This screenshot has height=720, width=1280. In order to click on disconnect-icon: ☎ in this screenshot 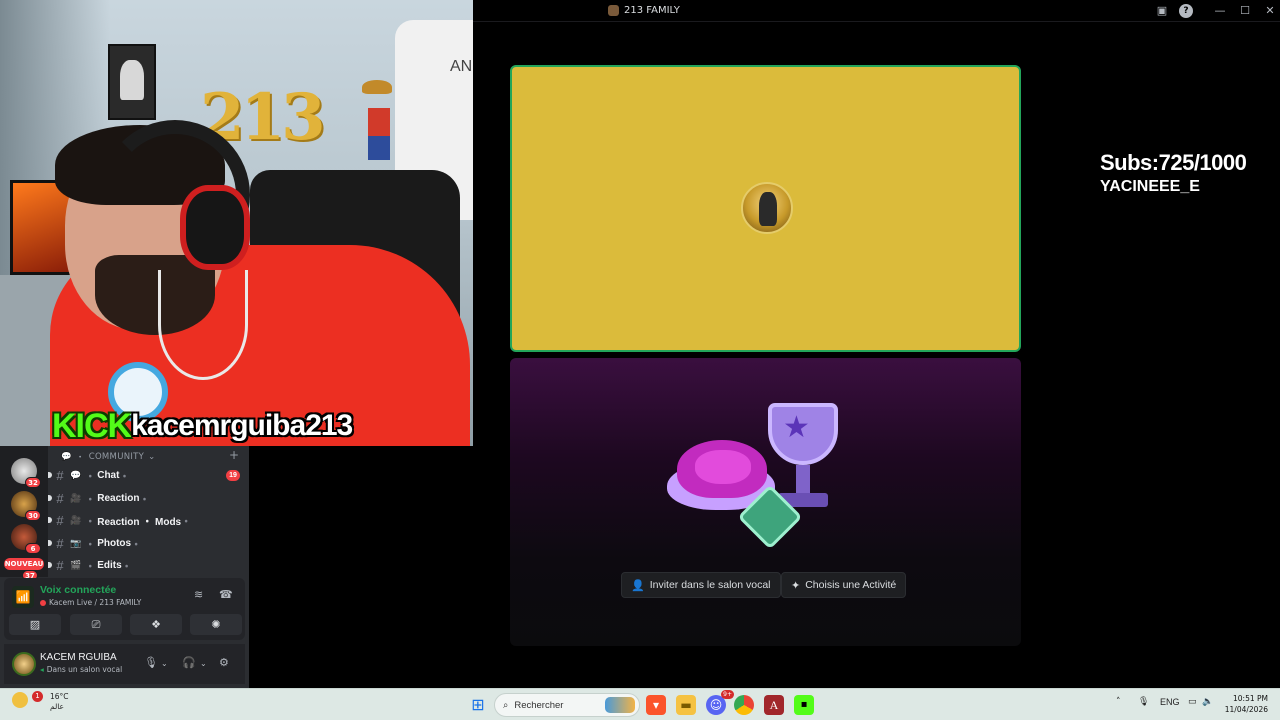, I will do `click(226, 594)`.